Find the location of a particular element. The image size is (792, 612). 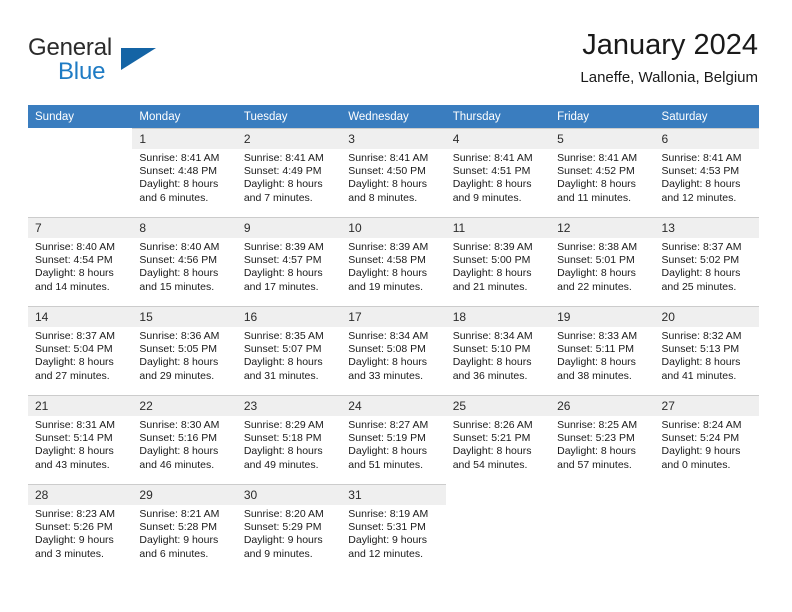

sunset-text: Sunset: 5:19 PM is located at coordinates (387, 438).